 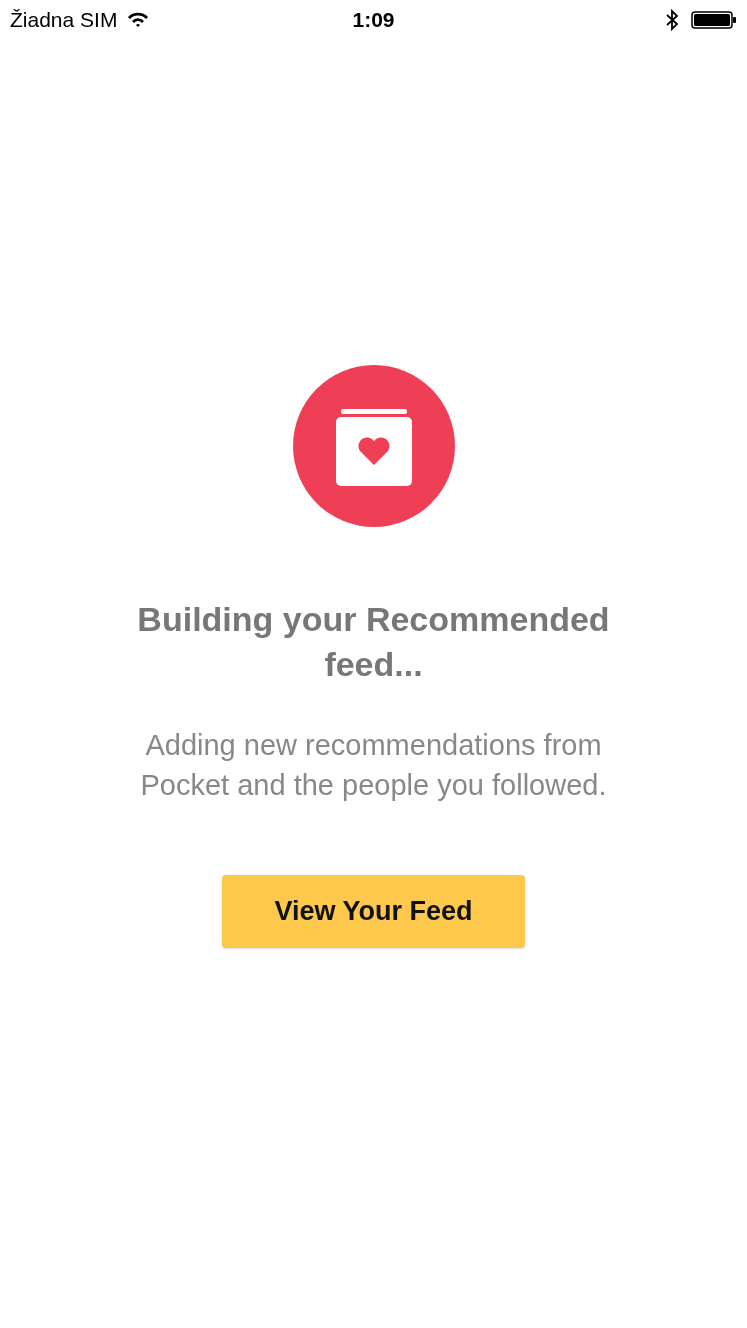 I want to click on view-feed-button: View Your Feed, so click(x=373, y=911).